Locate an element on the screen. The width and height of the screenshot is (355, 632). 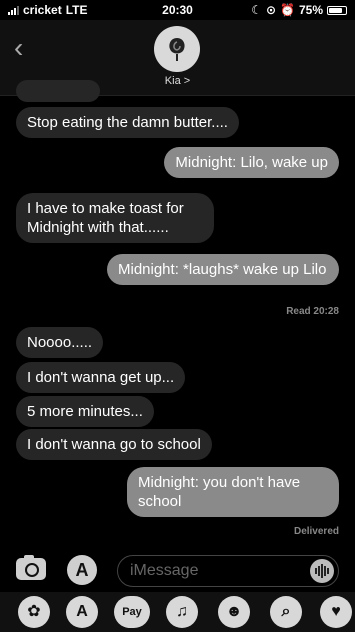
music-icon: ♫ is located at coordinates (182, 612).